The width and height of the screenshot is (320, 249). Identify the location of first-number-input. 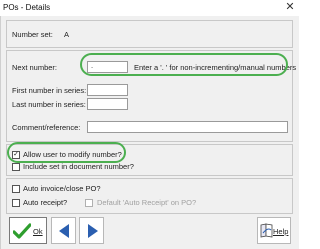
(107, 90).